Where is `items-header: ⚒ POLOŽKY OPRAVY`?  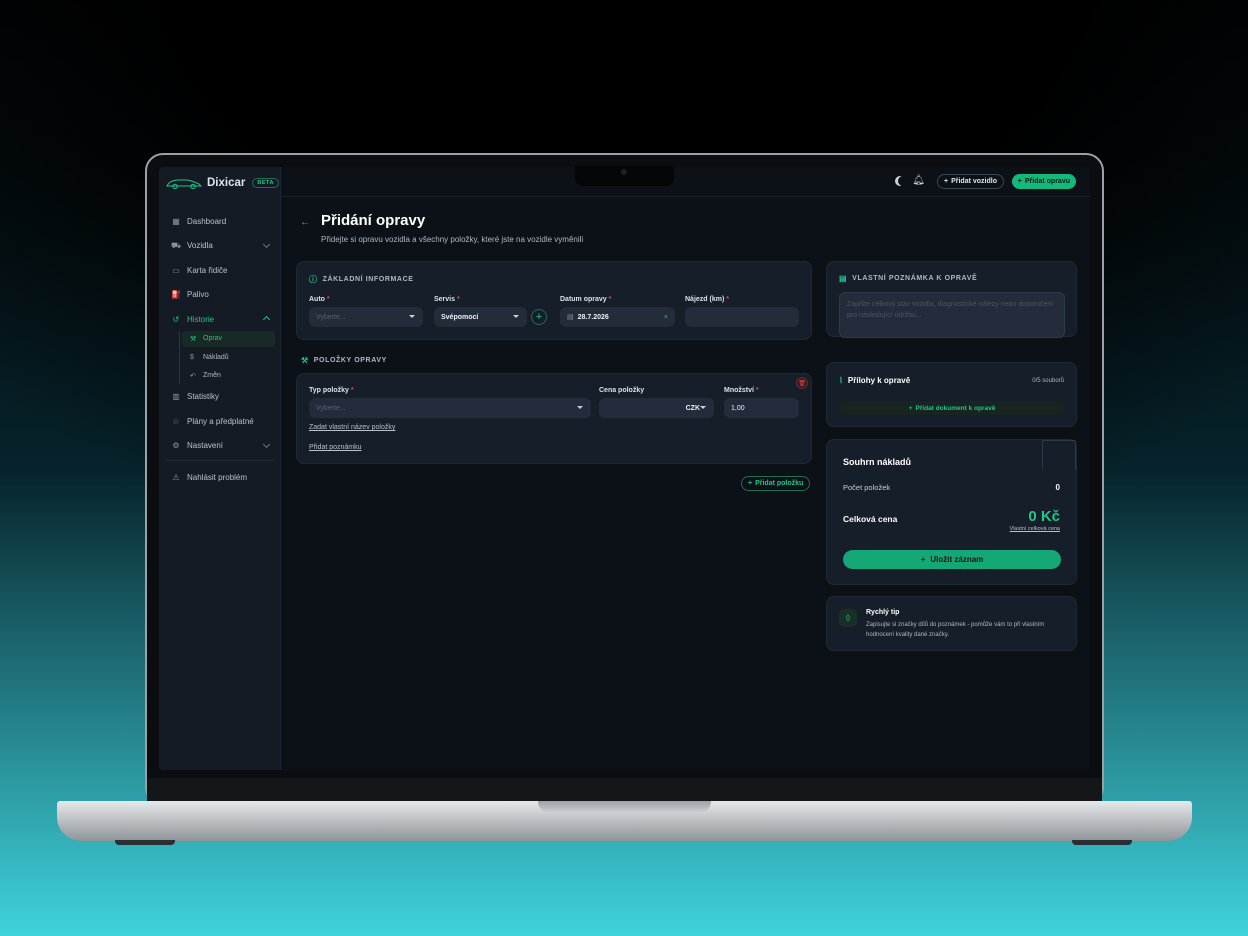
items-header: ⚒ POLOŽKY OPRAVY is located at coordinates (344, 360).